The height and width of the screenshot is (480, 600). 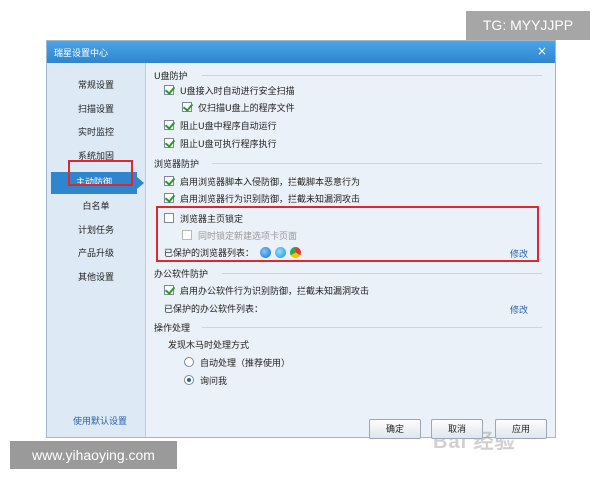 I want to click on option-label: 浏览器主页锁定, so click(x=212, y=219).